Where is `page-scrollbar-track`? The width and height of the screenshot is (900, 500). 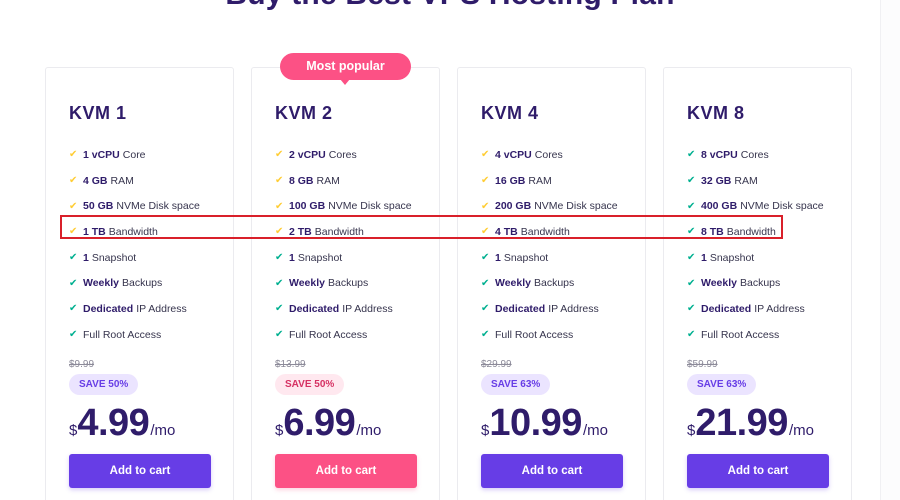 page-scrollbar-track is located at coordinates (890, 250).